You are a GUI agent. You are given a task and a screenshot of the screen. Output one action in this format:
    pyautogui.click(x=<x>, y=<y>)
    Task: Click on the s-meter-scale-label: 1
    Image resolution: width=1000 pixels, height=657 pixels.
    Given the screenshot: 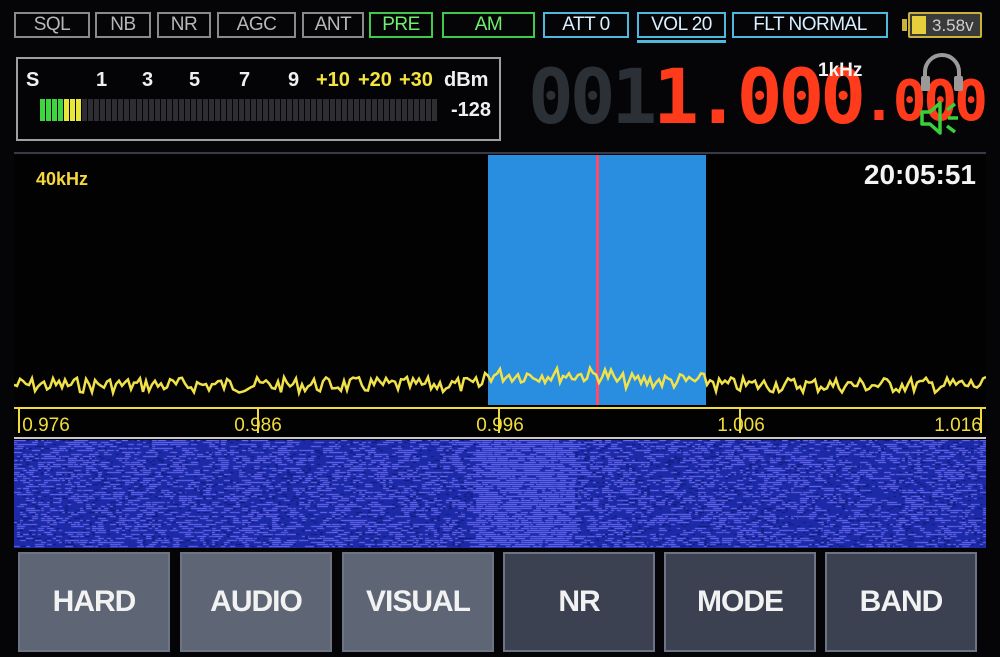 What is the action you would take?
    pyautogui.click(x=102, y=80)
    